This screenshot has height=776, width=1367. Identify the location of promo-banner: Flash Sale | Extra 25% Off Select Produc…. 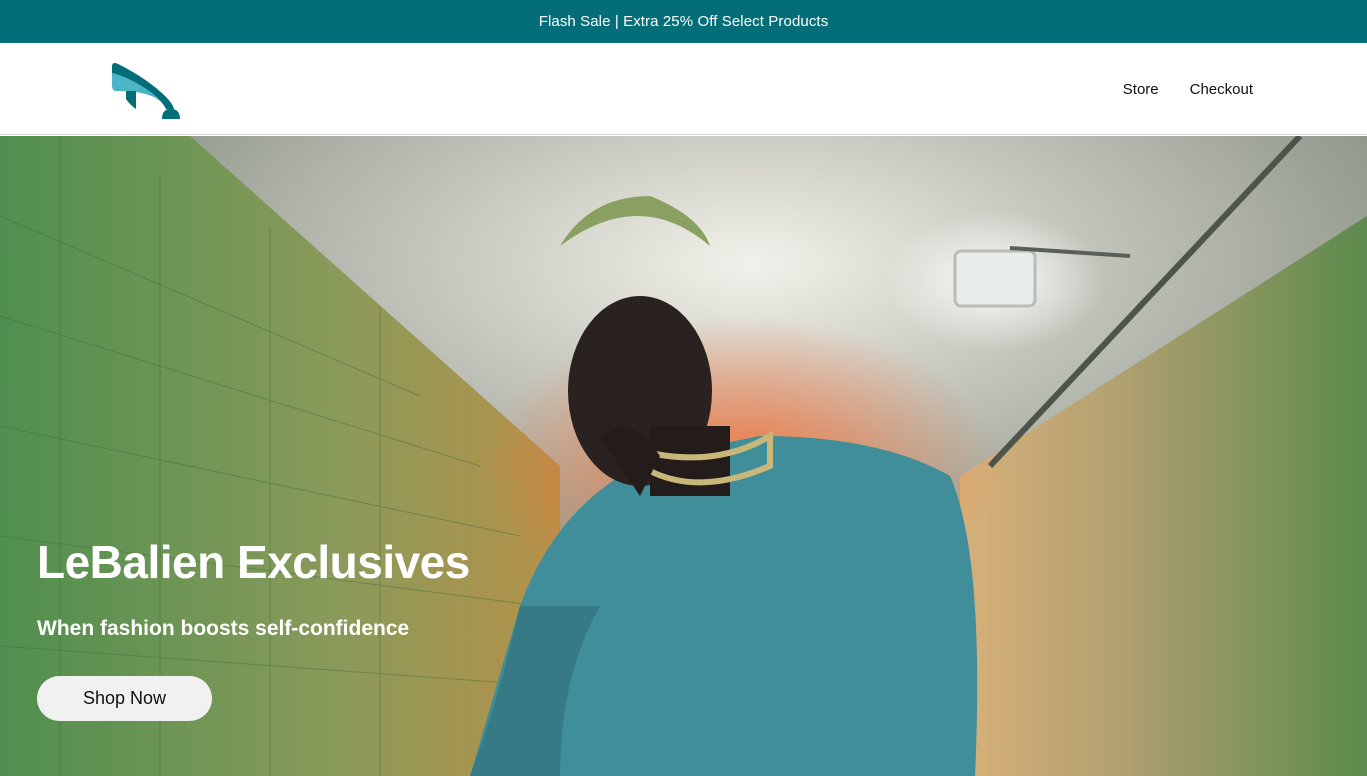
(683, 21).